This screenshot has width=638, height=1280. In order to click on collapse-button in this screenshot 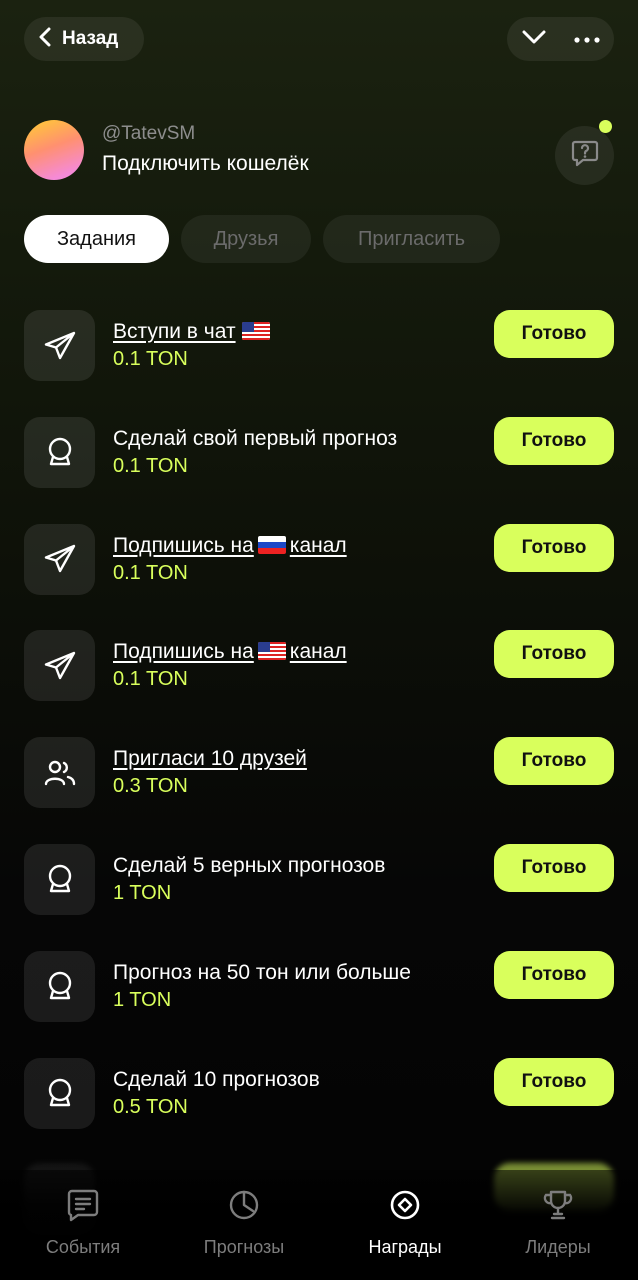, I will do `click(533, 39)`.